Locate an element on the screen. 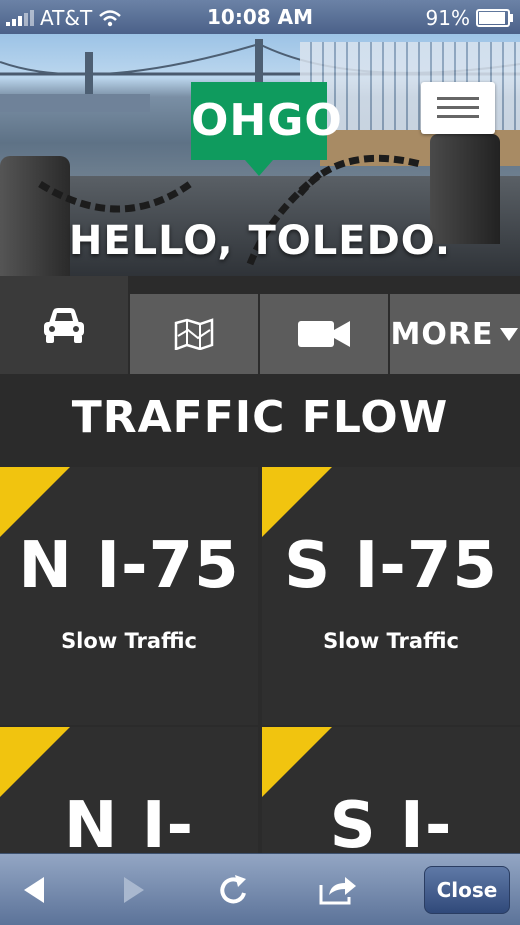  back-button is located at coordinates (34, 890).